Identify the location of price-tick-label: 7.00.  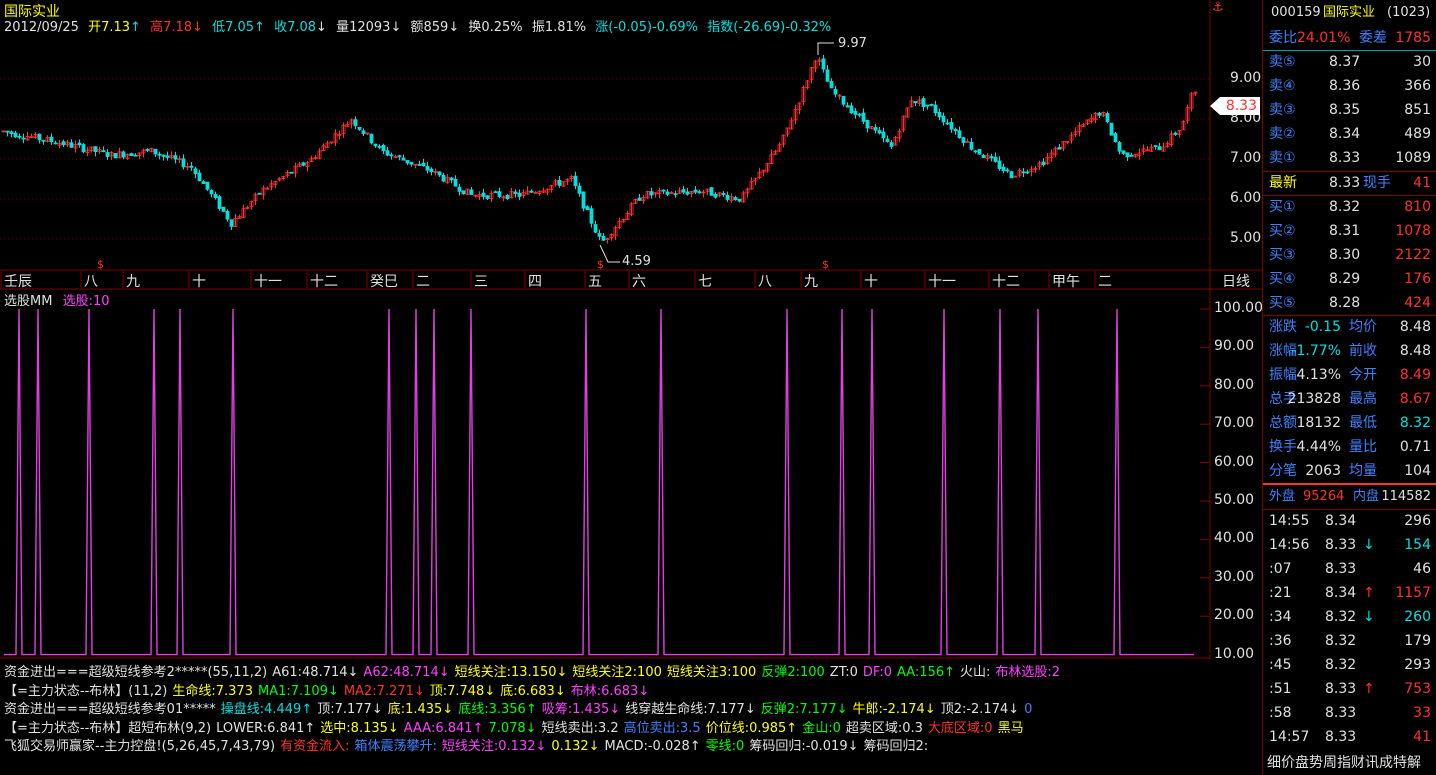
(1246, 158).